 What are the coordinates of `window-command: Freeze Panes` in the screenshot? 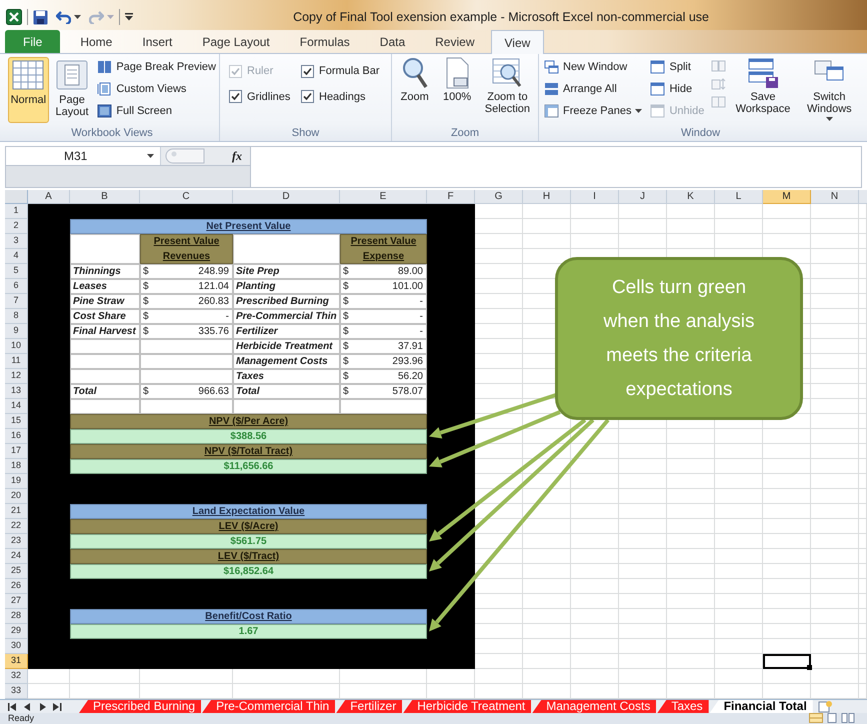 It's located at (593, 111).